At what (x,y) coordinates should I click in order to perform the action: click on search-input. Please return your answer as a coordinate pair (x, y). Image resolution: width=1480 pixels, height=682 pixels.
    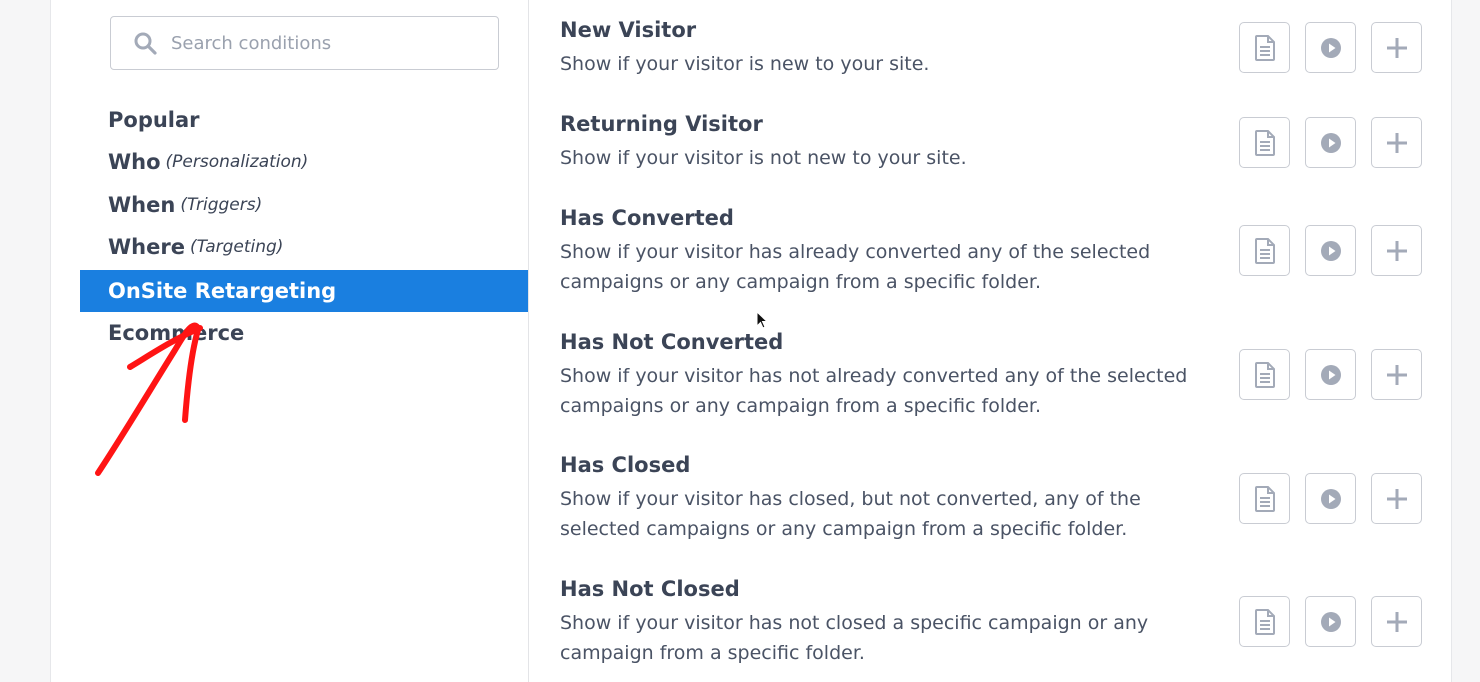
    Looking at the image, I should click on (326, 43).